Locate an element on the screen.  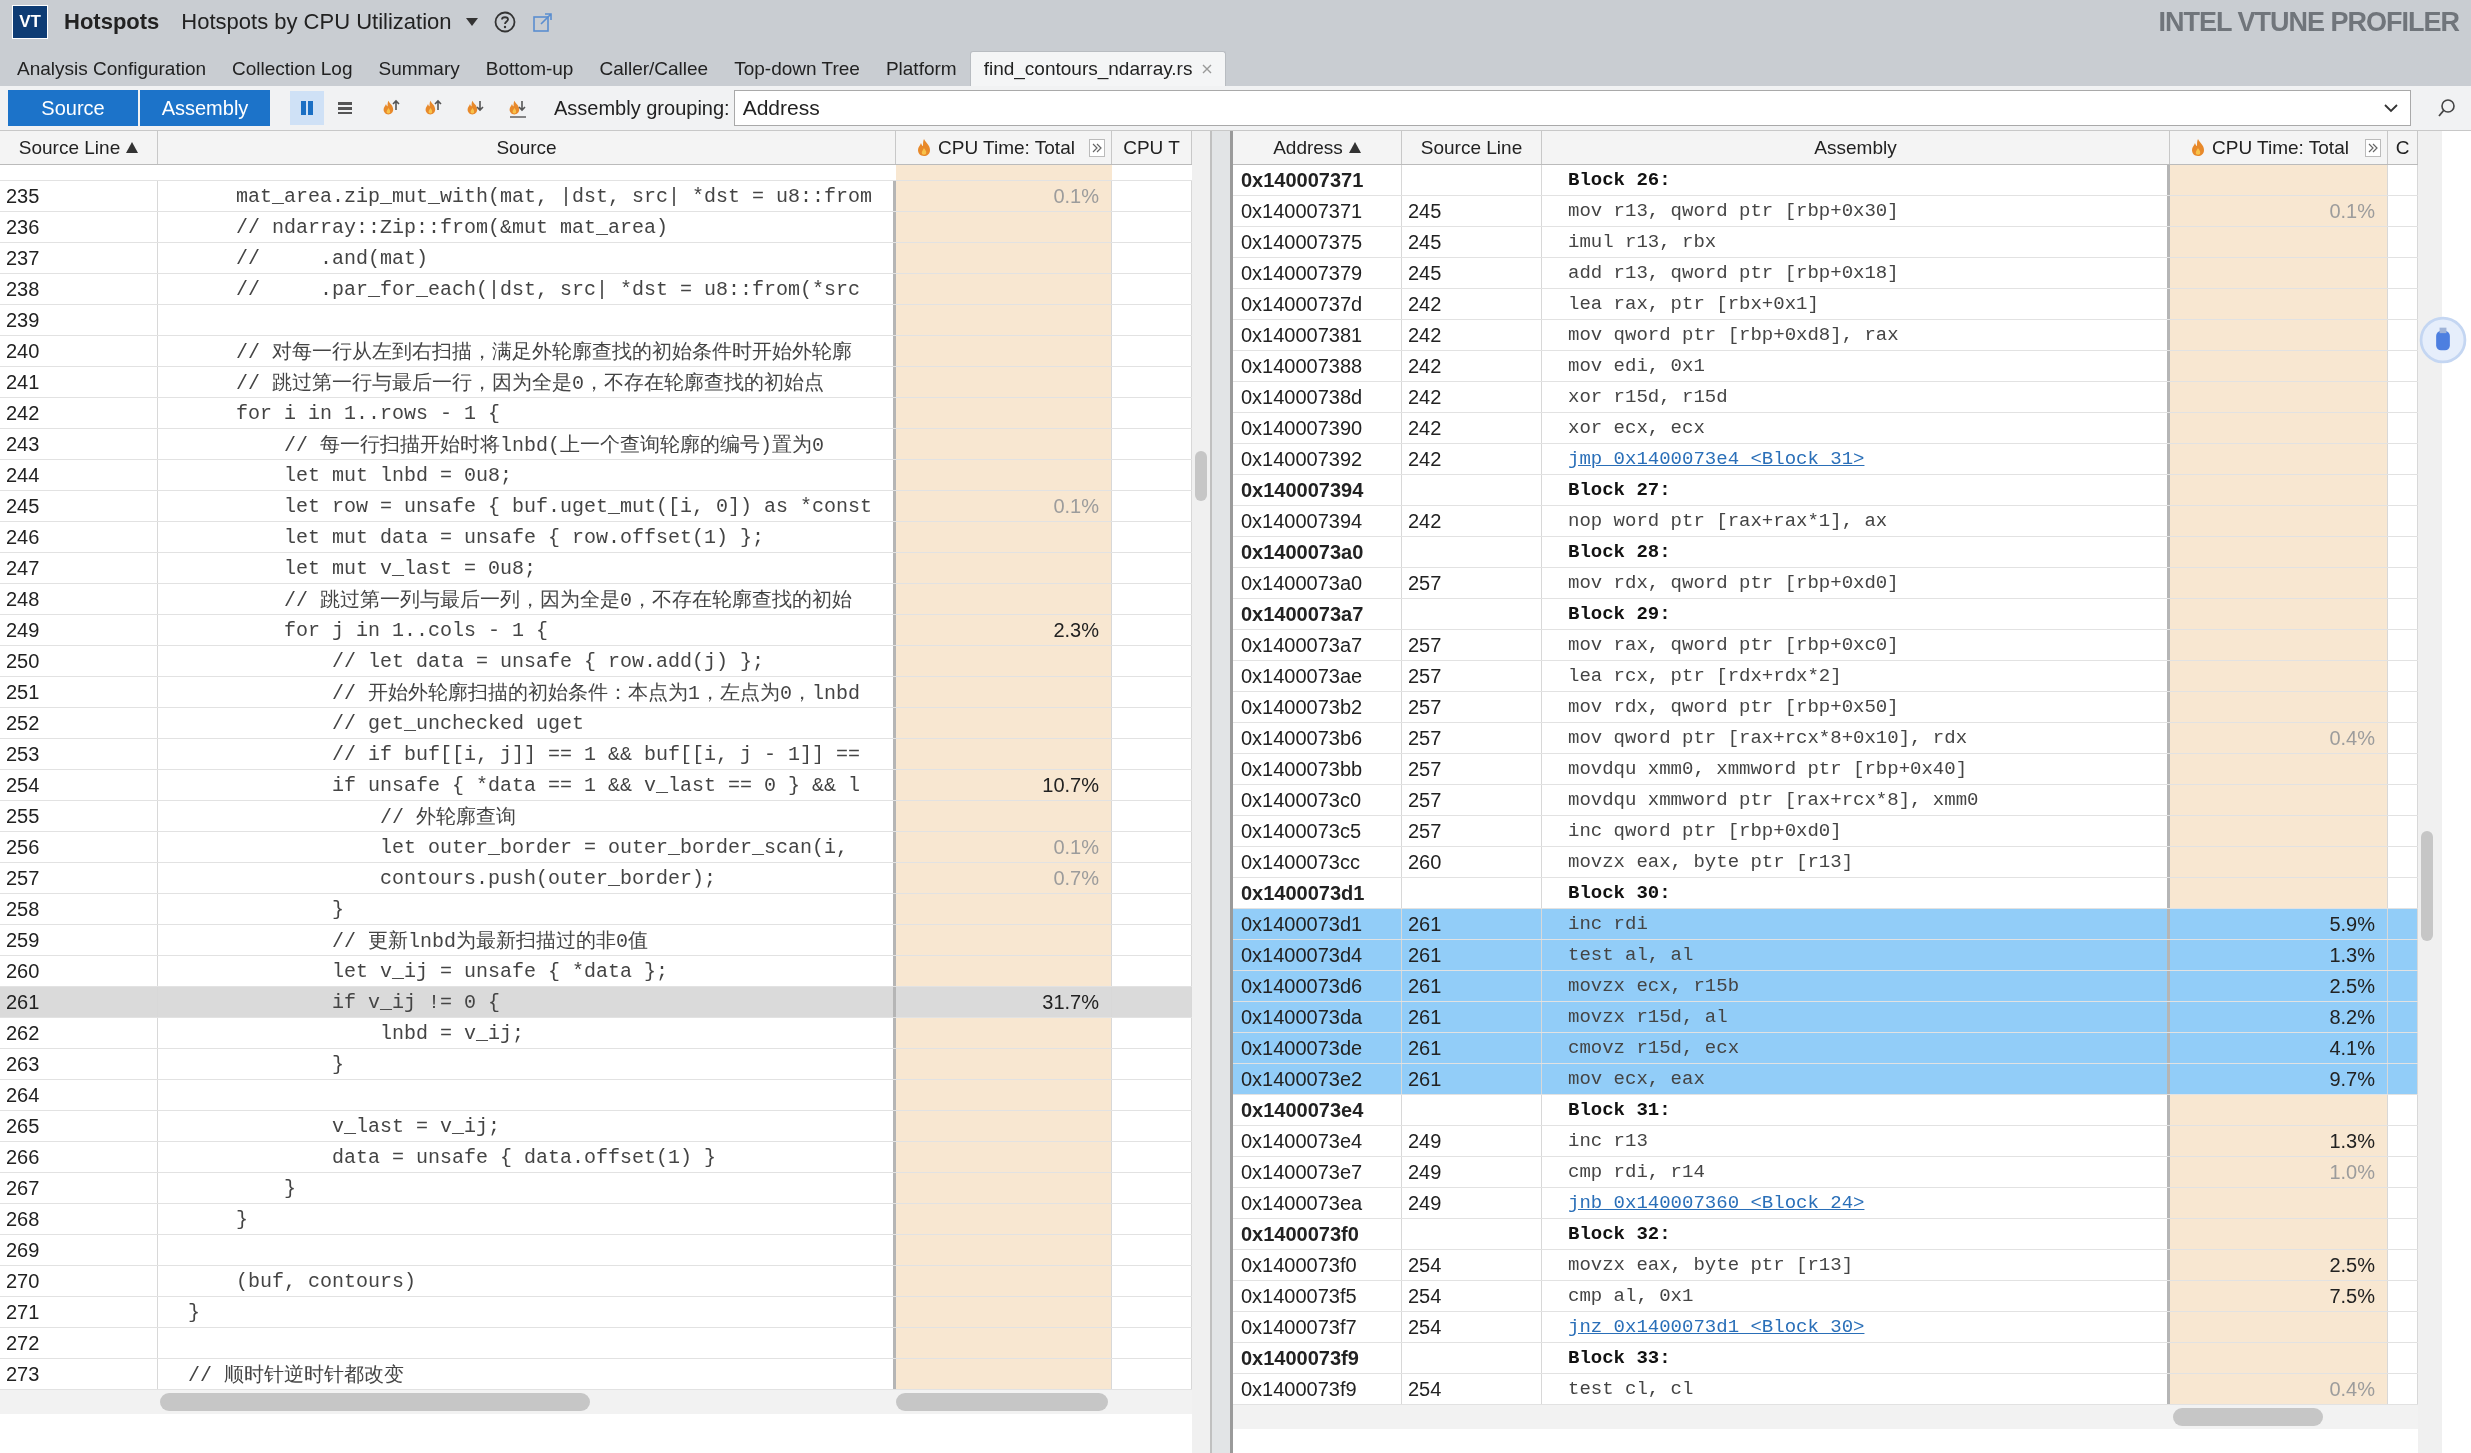
table-row: 266 data = unsafe { data.offset(1) } is located at coordinates (596, 1157).